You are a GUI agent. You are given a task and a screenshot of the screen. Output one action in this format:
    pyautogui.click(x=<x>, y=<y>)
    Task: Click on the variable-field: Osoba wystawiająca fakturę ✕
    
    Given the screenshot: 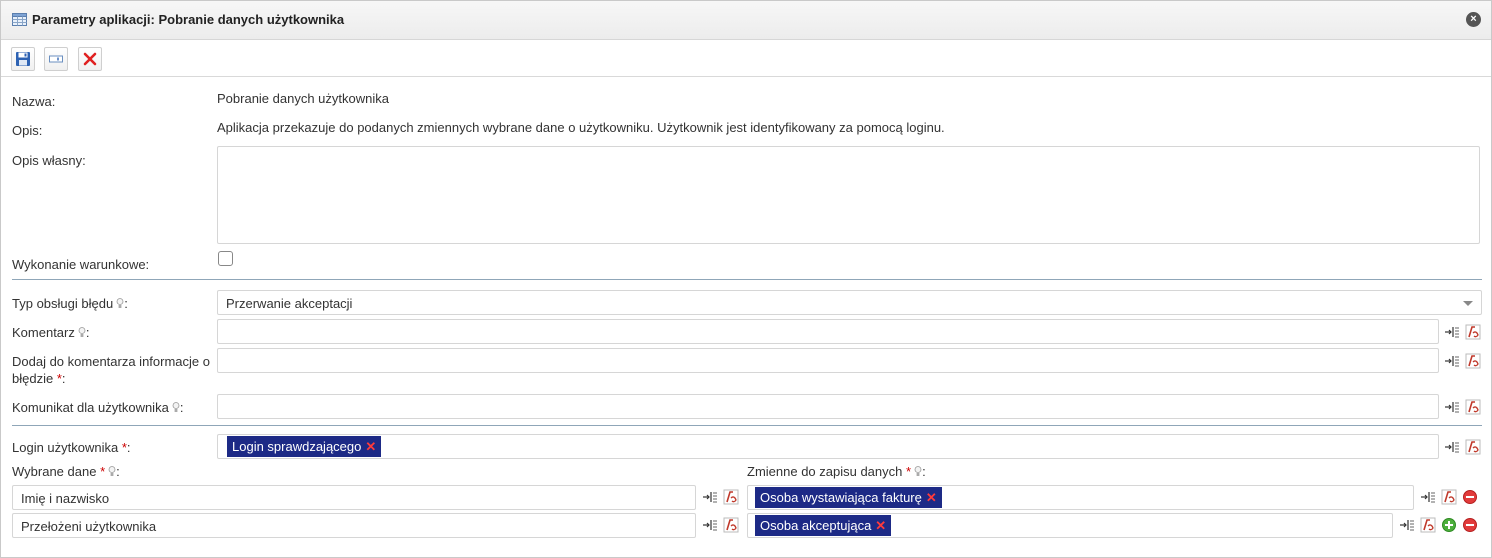 What is the action you would take?
    pyautogui.click(x=1080, y=497)
    